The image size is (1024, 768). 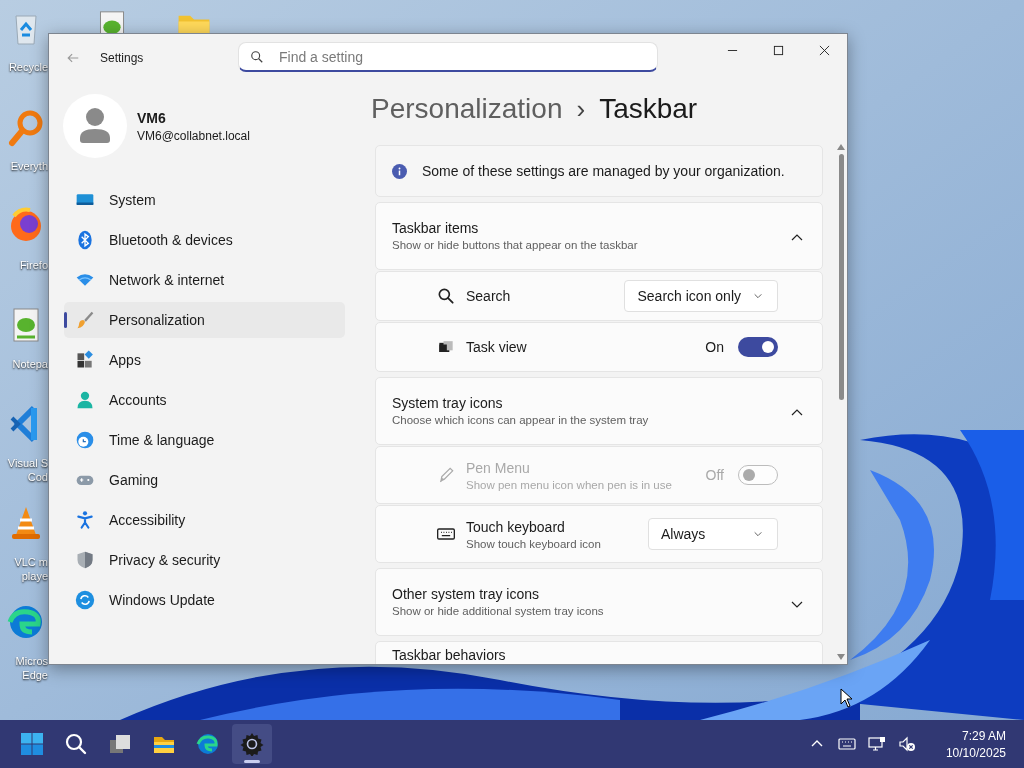 I want to click on scroll-up-arrow, so click(x=841, y=147).